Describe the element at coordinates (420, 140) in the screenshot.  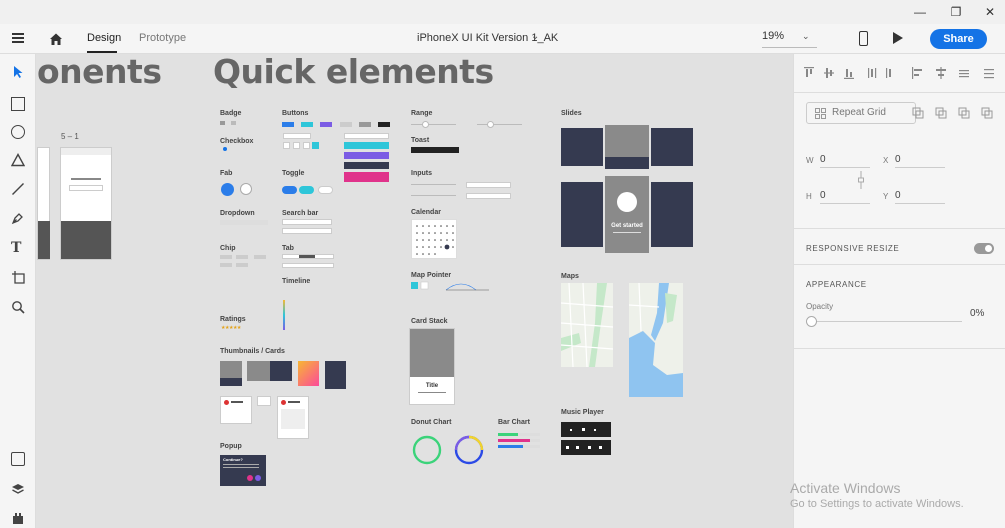
I see `section-toast: Toast` at that location.